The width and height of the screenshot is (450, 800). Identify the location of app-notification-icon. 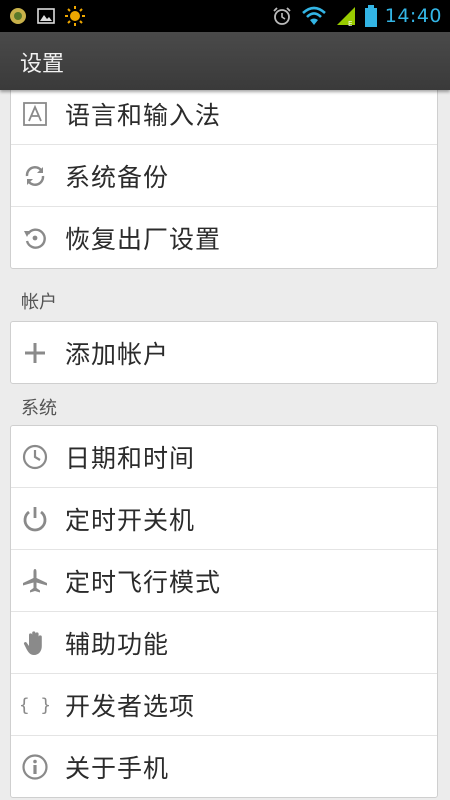
(18, 16).